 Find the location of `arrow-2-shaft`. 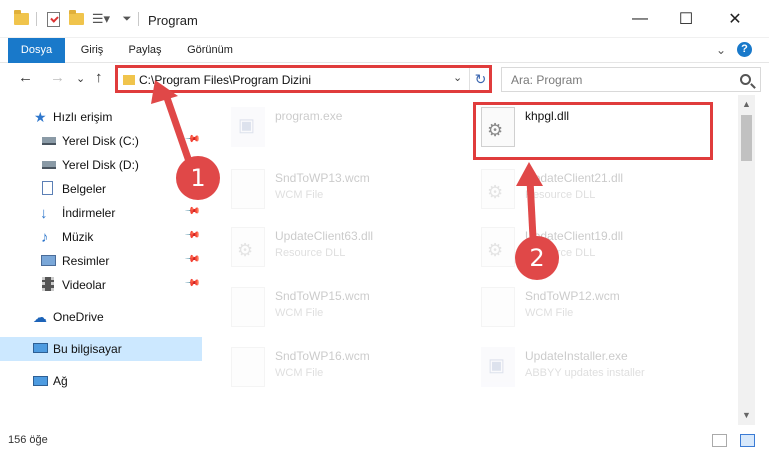

arrow-2-shaft is located at coordinates (531, 209).